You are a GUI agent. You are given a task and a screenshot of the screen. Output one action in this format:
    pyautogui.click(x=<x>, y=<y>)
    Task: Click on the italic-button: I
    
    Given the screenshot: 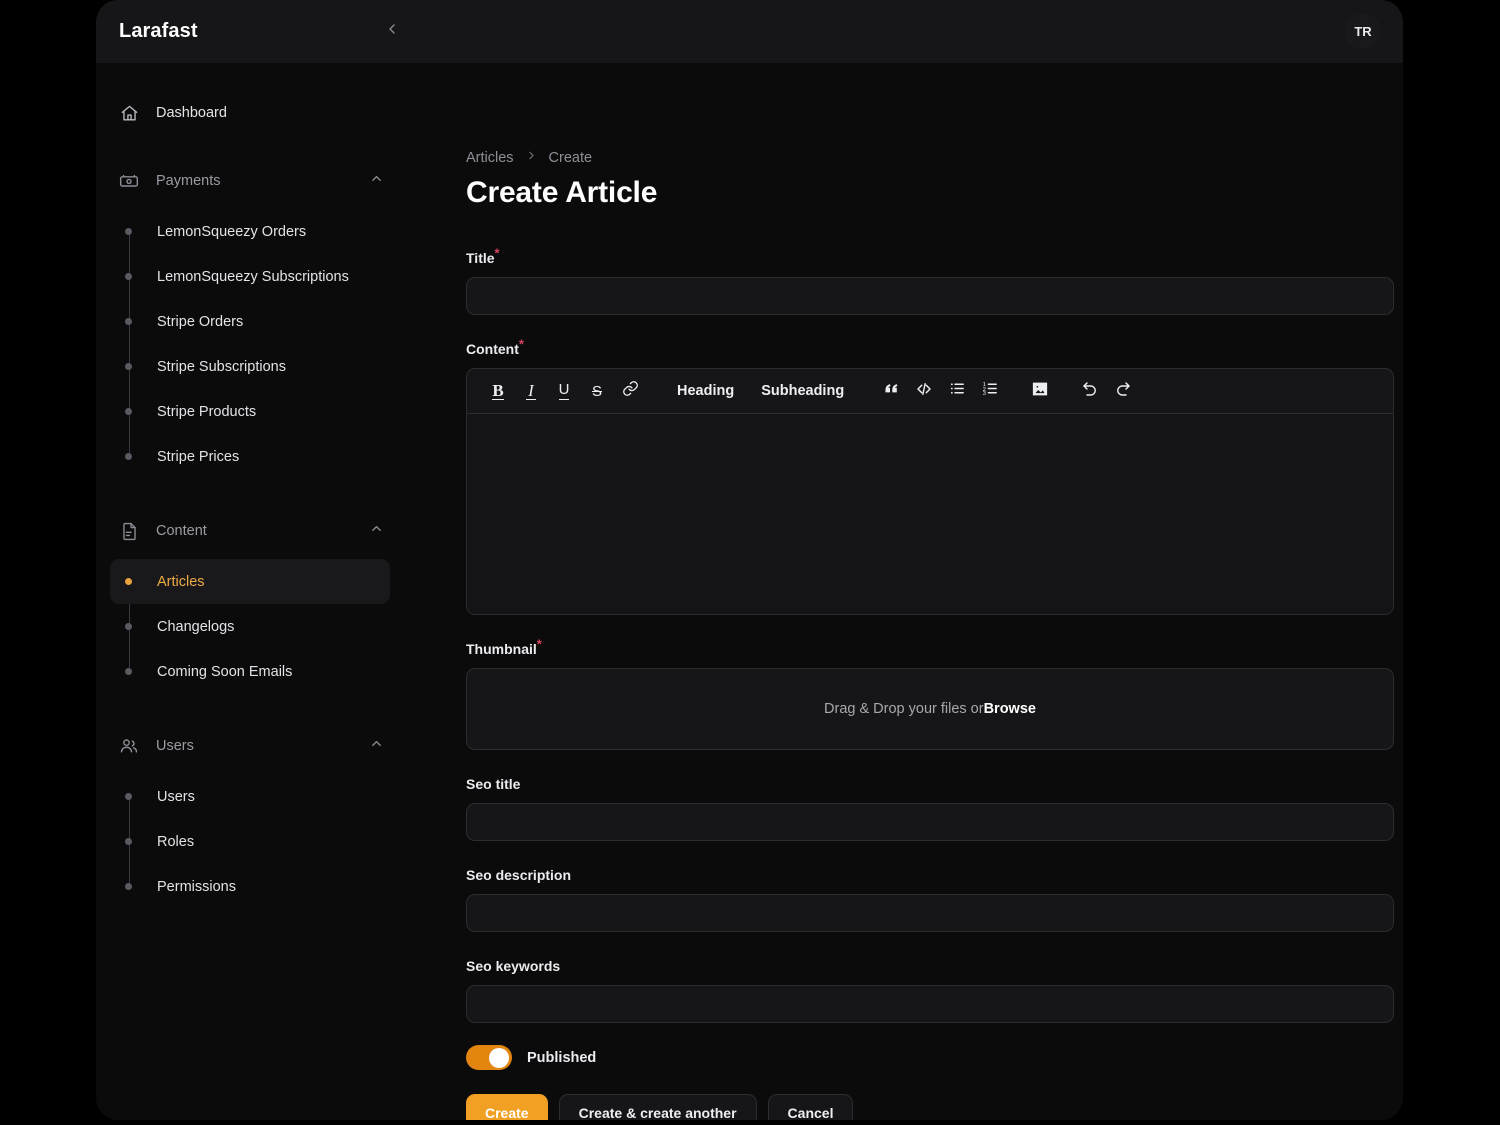 What is the action you would take?
    pyautogui.click(x=531, y=391)
    